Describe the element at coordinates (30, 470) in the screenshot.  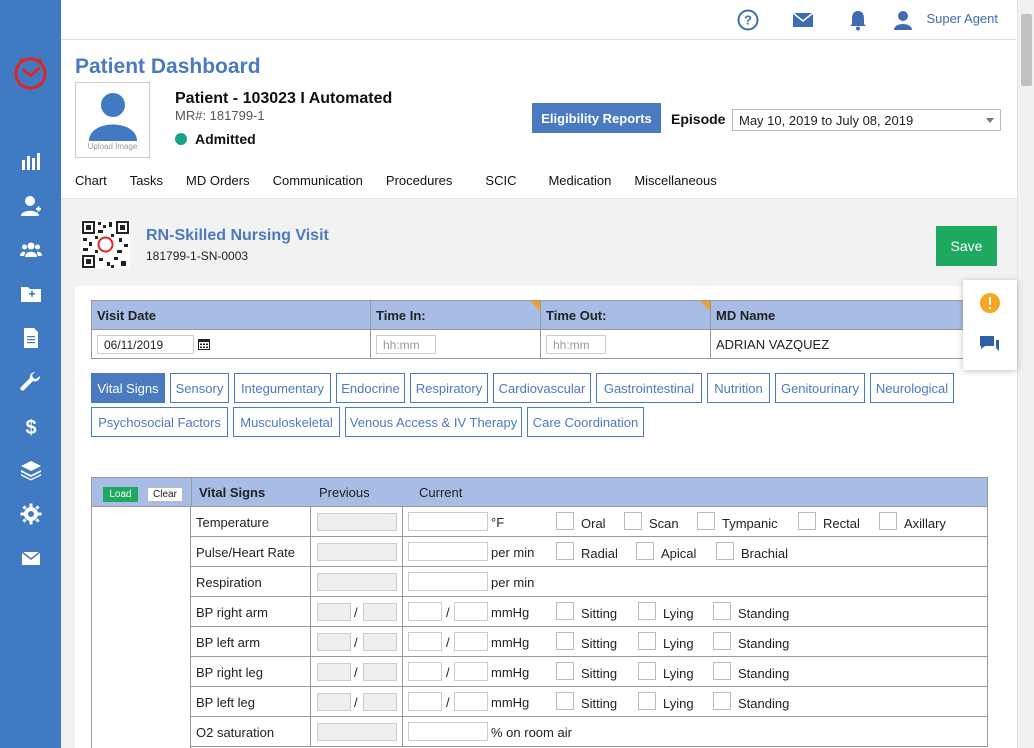
I see `layers-icon` at that location.